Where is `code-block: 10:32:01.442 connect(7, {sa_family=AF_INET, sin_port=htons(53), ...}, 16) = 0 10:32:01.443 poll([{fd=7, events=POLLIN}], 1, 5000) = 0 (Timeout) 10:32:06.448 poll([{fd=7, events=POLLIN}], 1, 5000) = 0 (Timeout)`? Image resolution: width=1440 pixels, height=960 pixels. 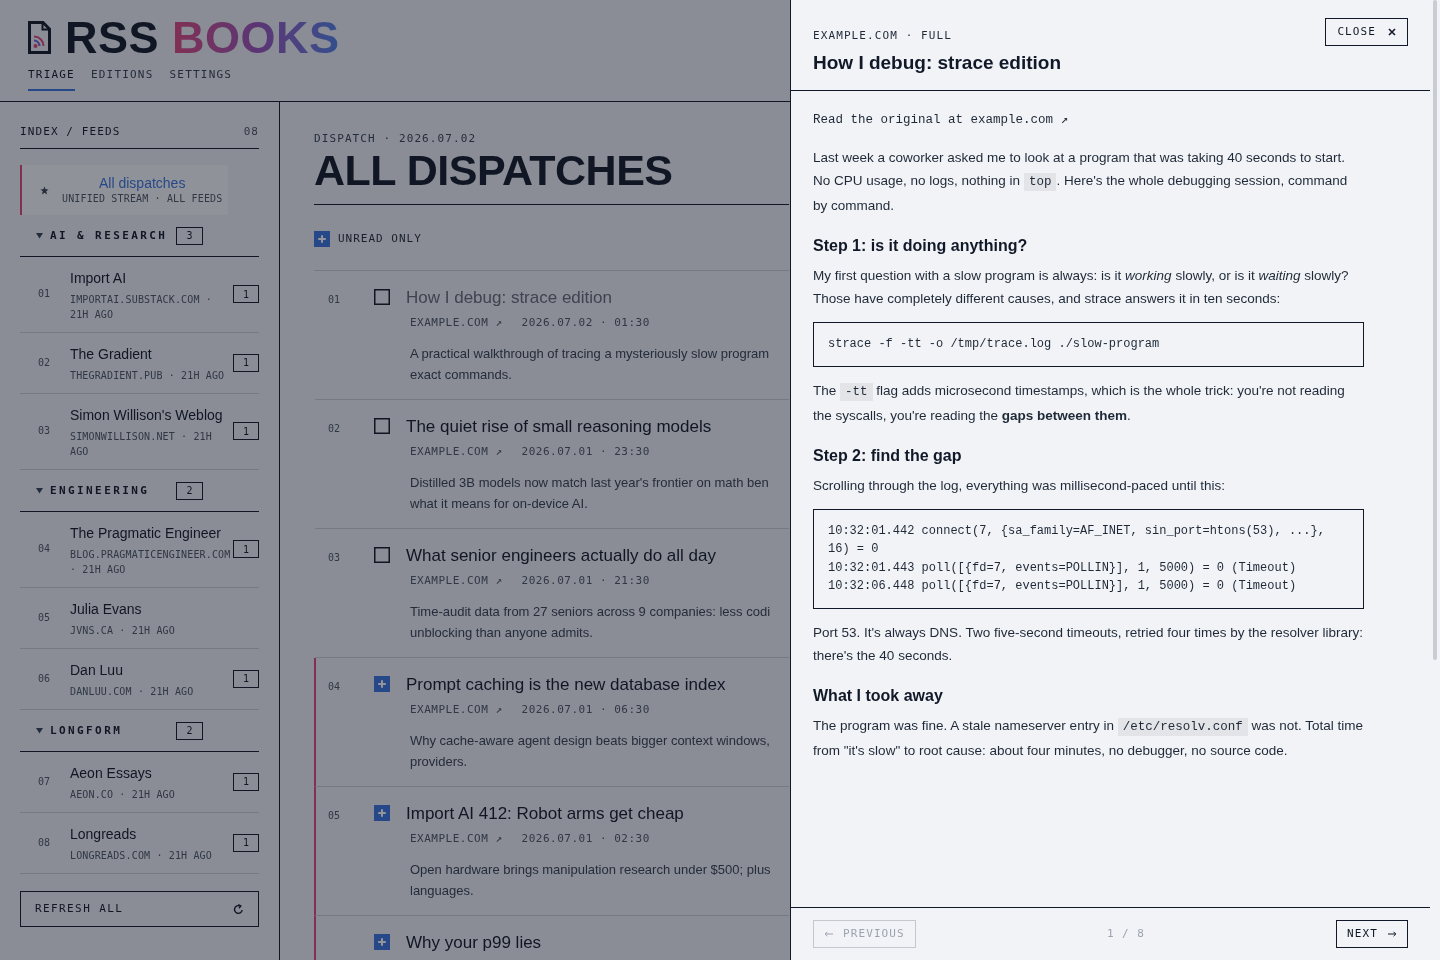
code-block: 10:32:01.442 connect(7, {sa_family=AF_INET, sin_port=htons(53), ...}, 16) = 0 10:32:01.443 poll([{fd=7, events=POLLIN}], 1, 5000) = 0 (Timeout) 10:32:06.448 poll([{fd=7, events=POLLIN}], 1, 5000) = 0 (Timeout) is located at coordinates (1088, 558).